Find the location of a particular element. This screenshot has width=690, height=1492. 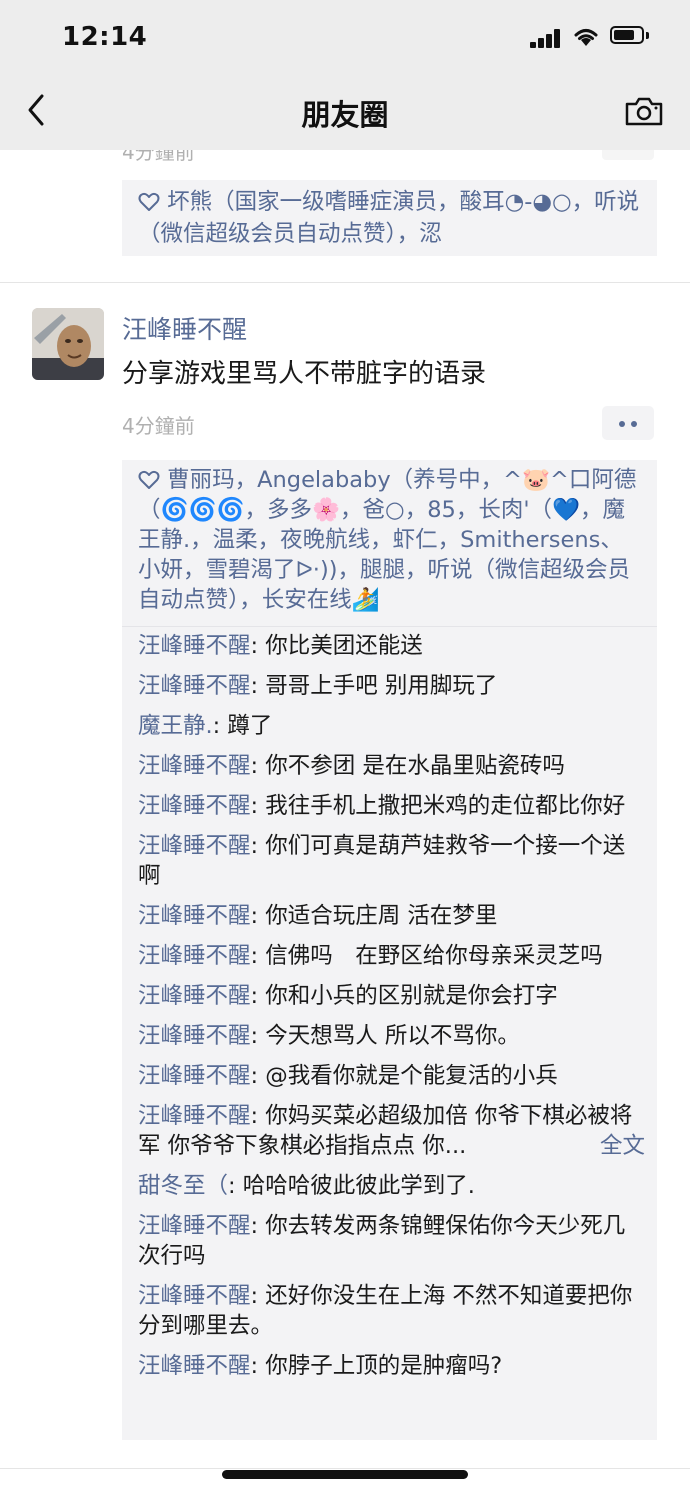

feed-bottom-divider is located at coordinates (345, 1468).